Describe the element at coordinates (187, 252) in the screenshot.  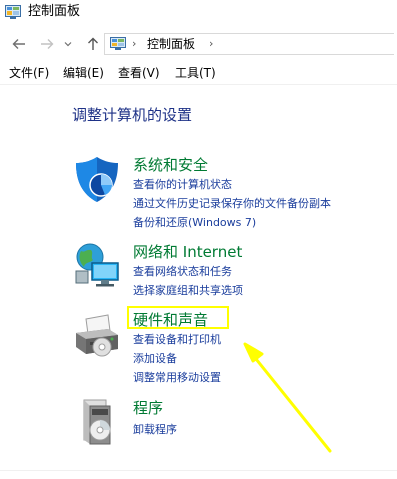
I see `category-network-internet: 网络和 Internet` at that location.